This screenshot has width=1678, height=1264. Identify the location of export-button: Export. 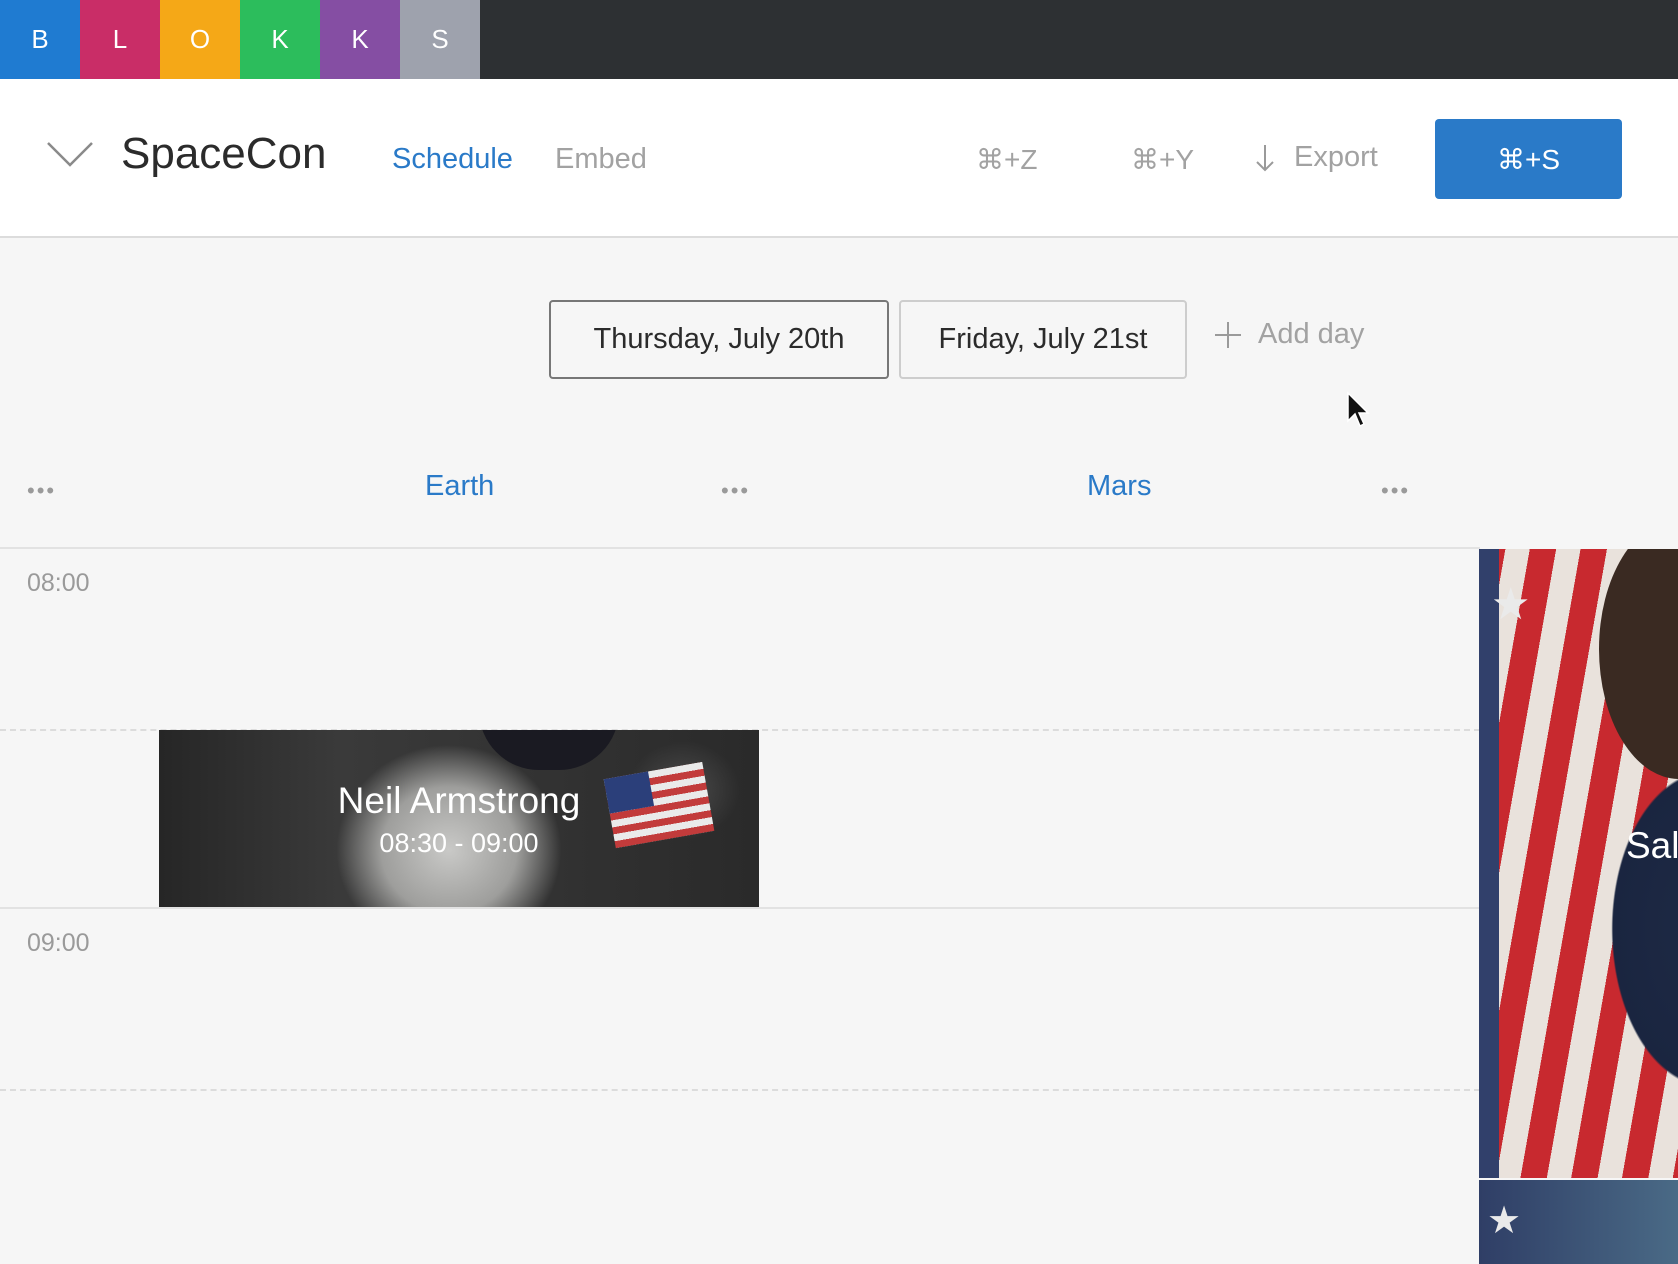
(1316, 157).